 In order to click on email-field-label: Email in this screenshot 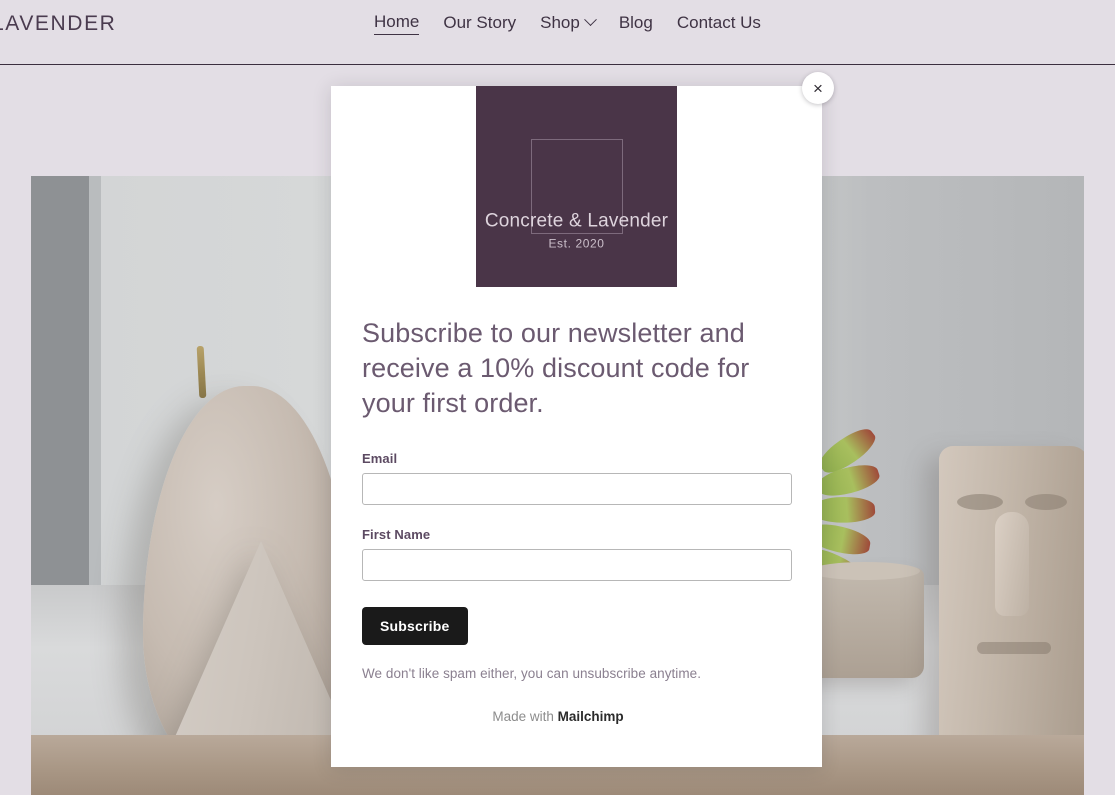, I will do `click(380, 459)`.